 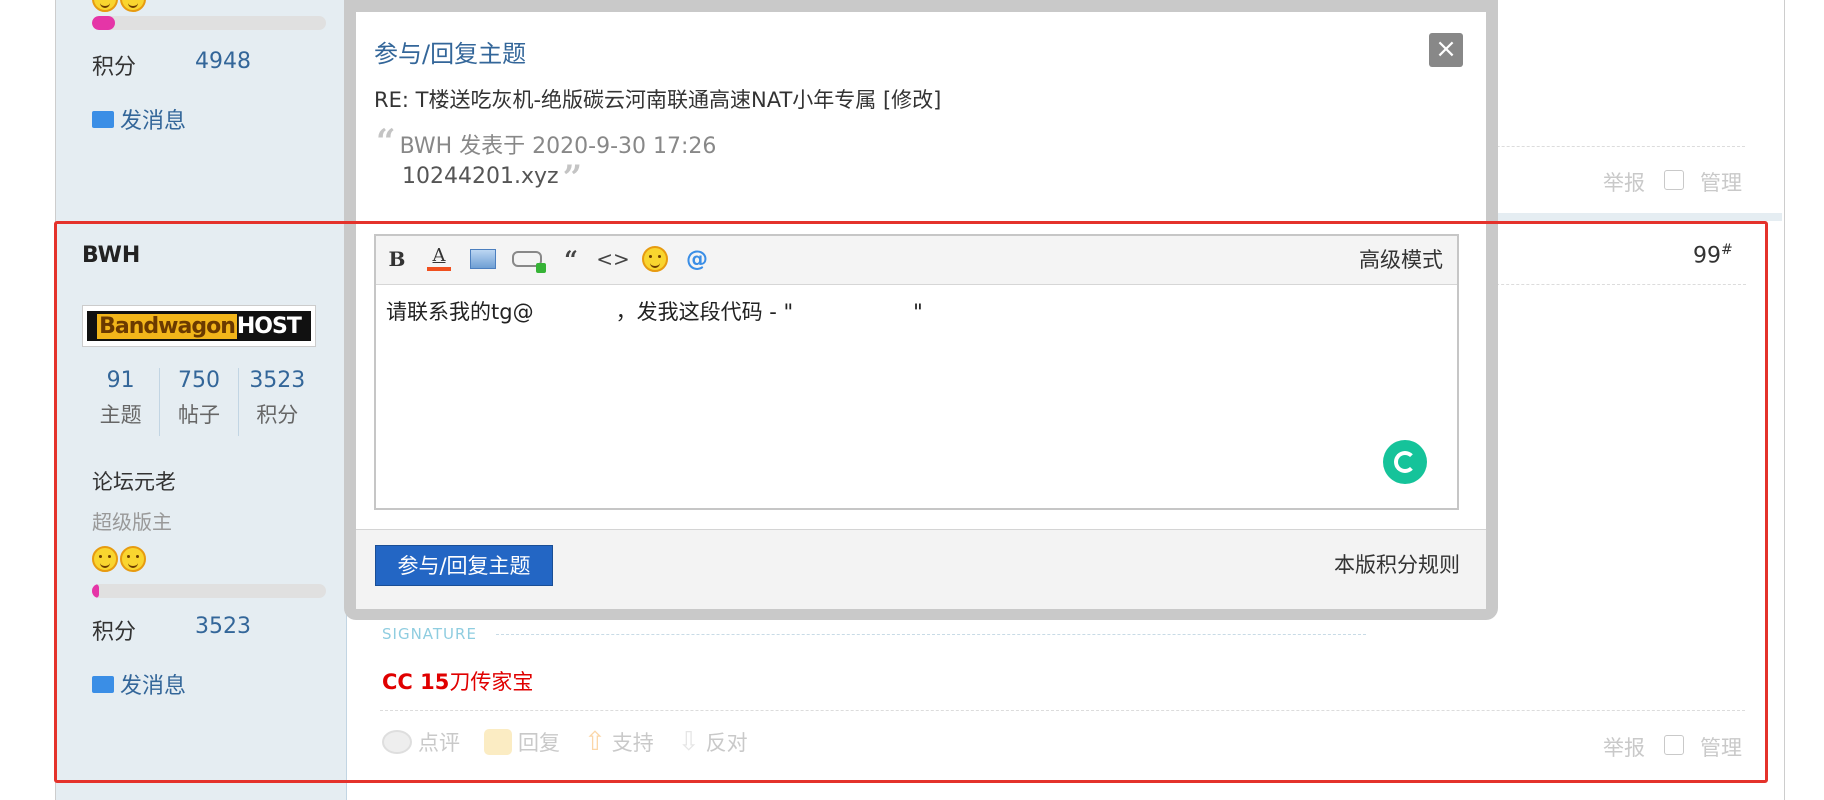 I want to click on prev-manage-checkbox, so click(x=1674, y=180).